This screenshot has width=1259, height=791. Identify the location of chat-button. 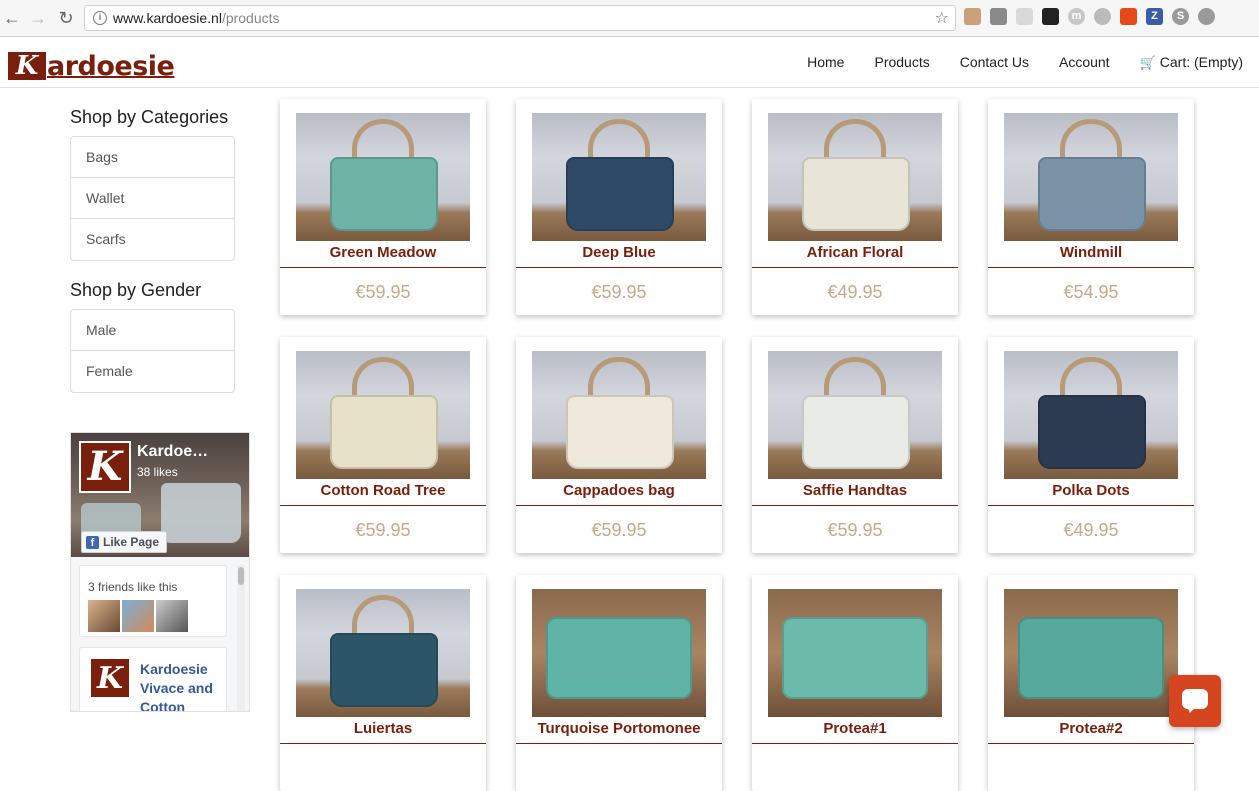
(1195, 701).